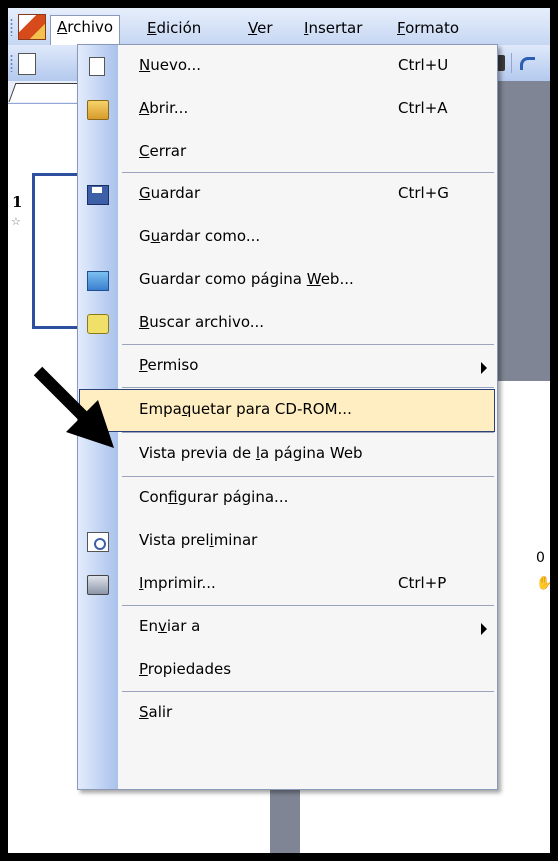  What do you see at coordinates (422, 583) in the screenshot?
I see `shortcut-label: Ctrl+P` at bounding box center [422, 583].